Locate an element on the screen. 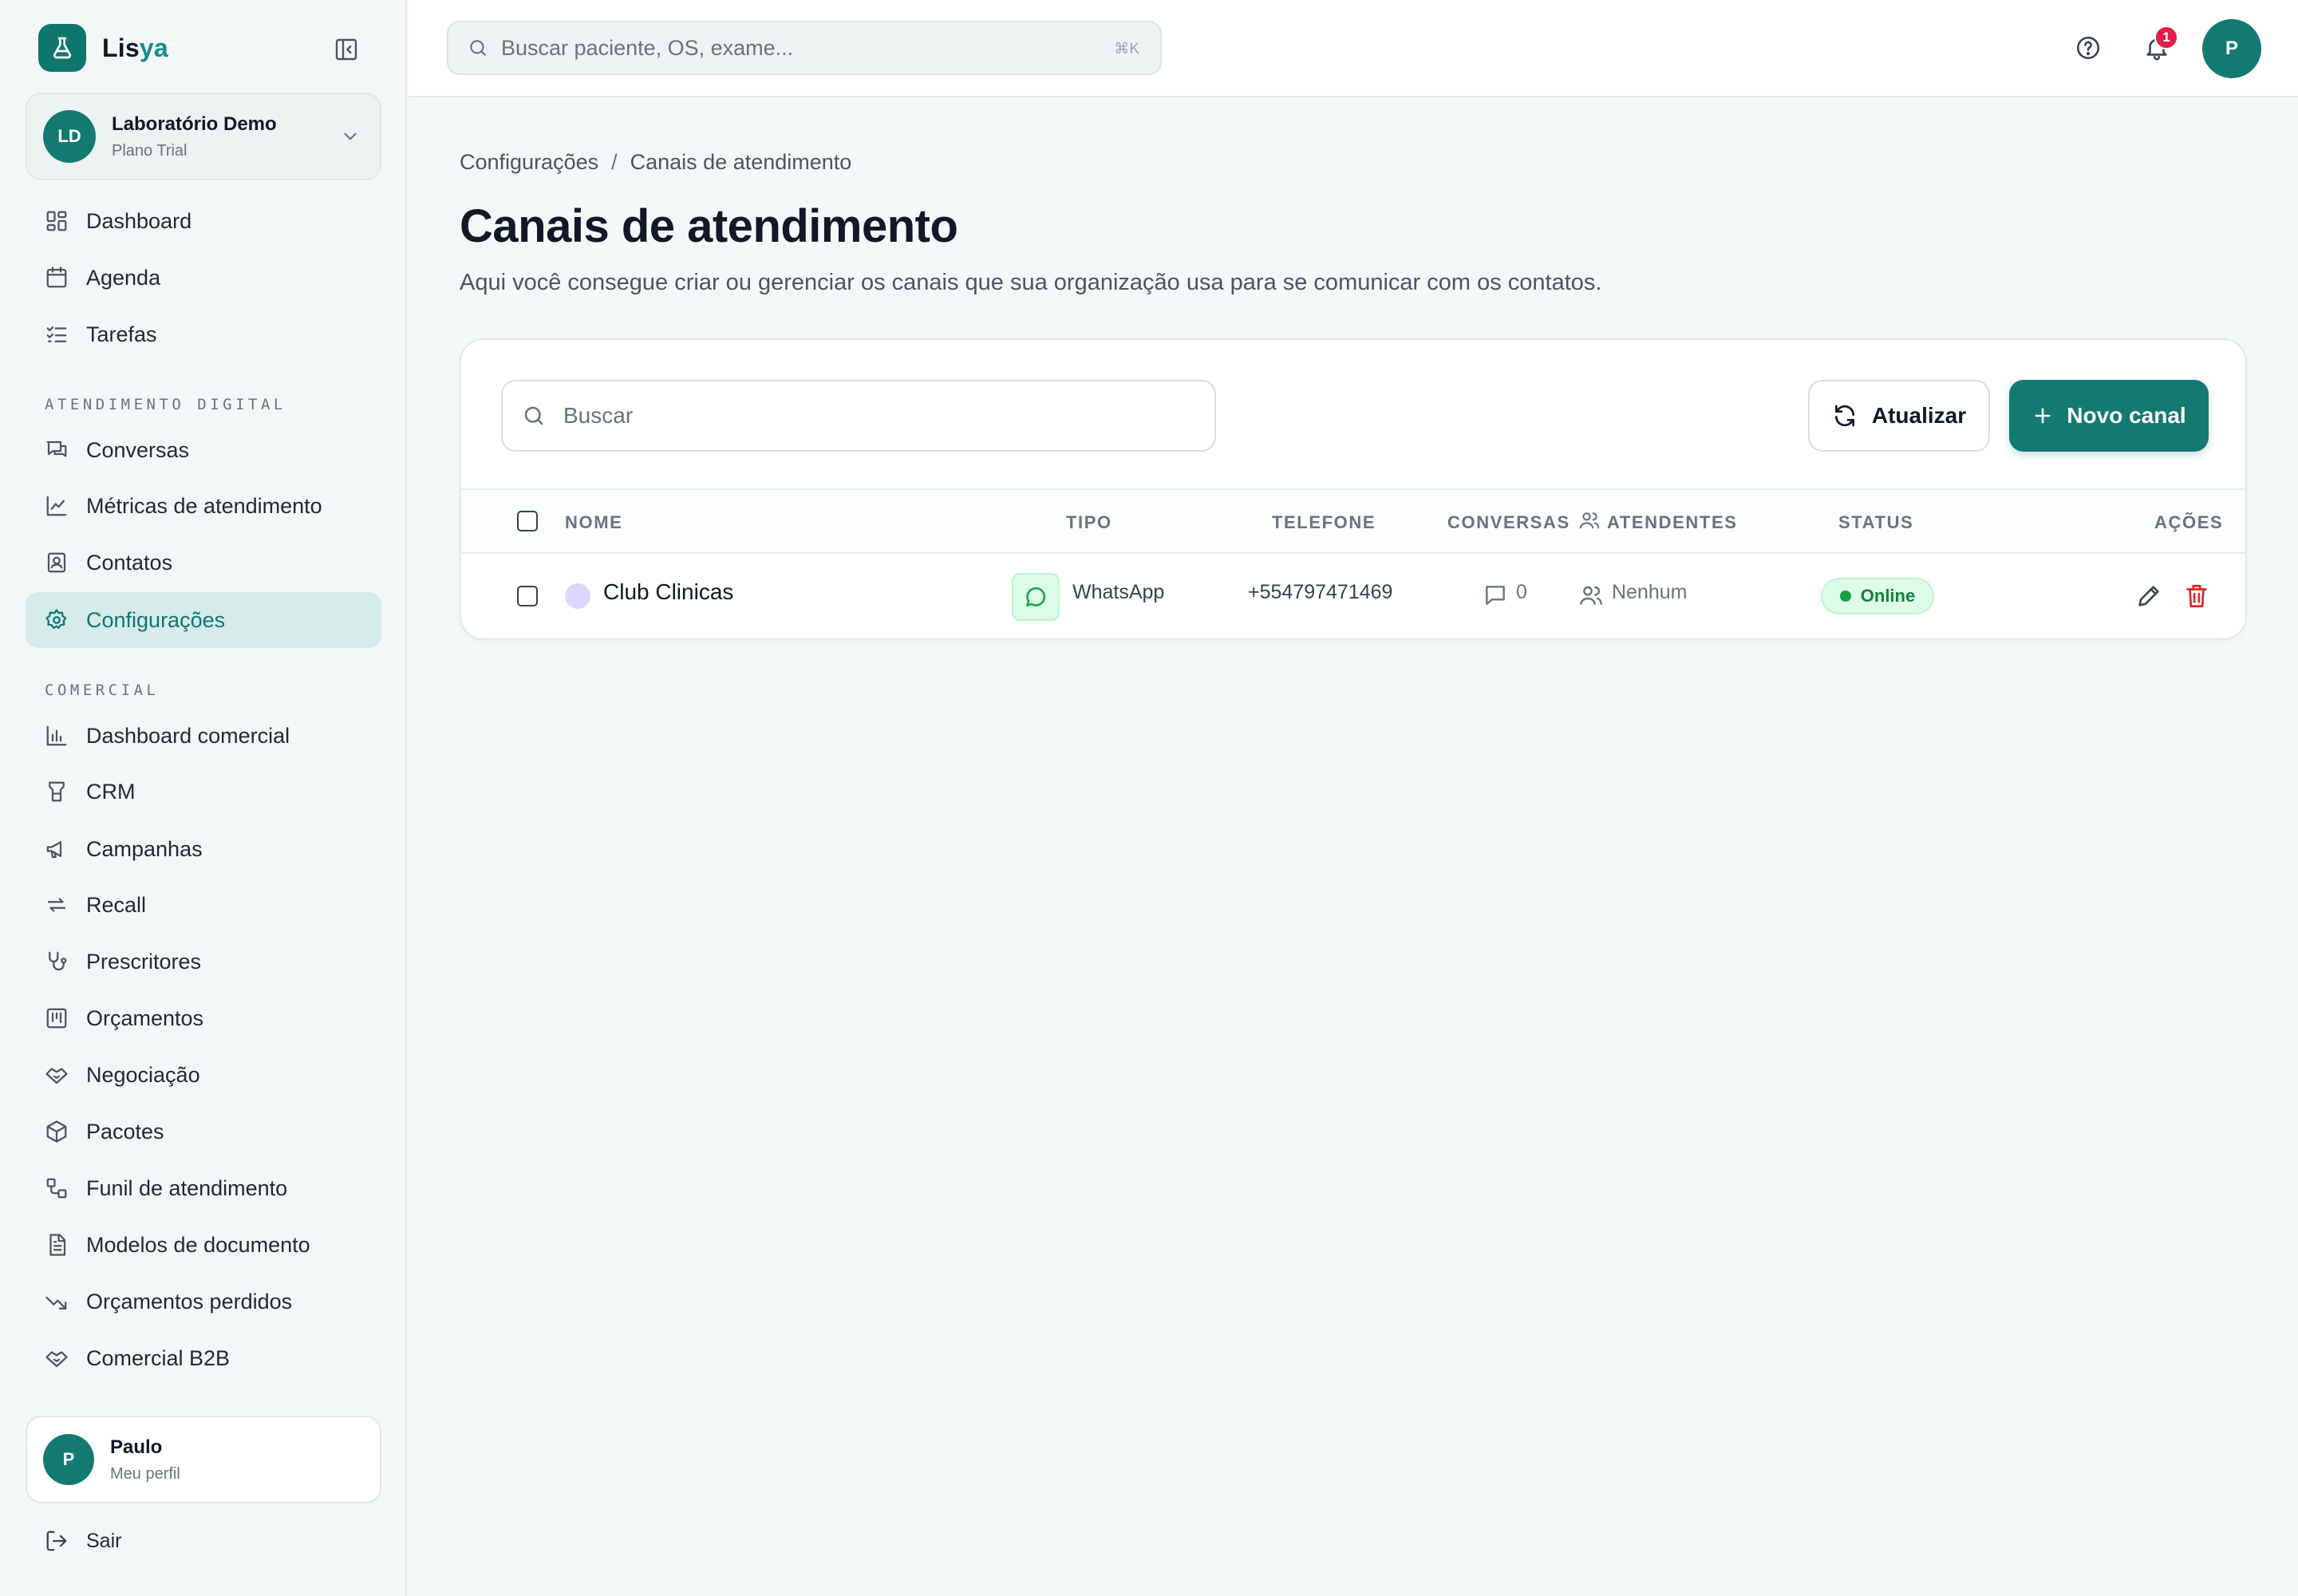 The width and height of the screenshot is (2298, 1596). nav-label: Recall is located at coordinates (117, 904).